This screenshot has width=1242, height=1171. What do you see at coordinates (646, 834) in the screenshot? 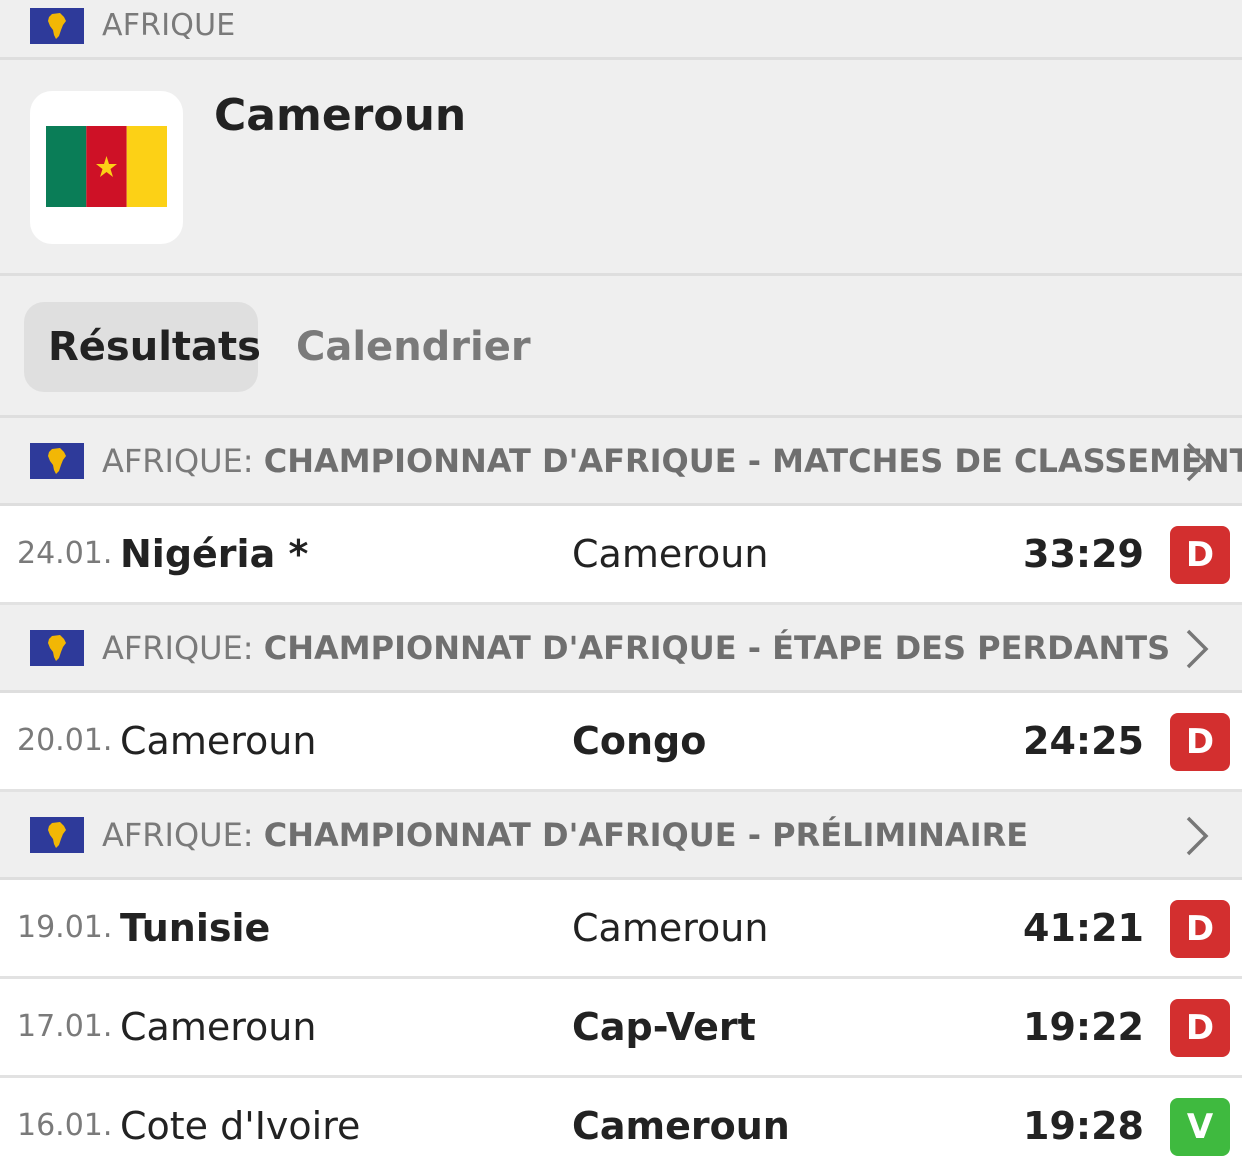
I see `league-competition: CHAMPIONNAT D'AFRIQUE - PRÉLIMINAIRE` at bounding box center [646, 834].